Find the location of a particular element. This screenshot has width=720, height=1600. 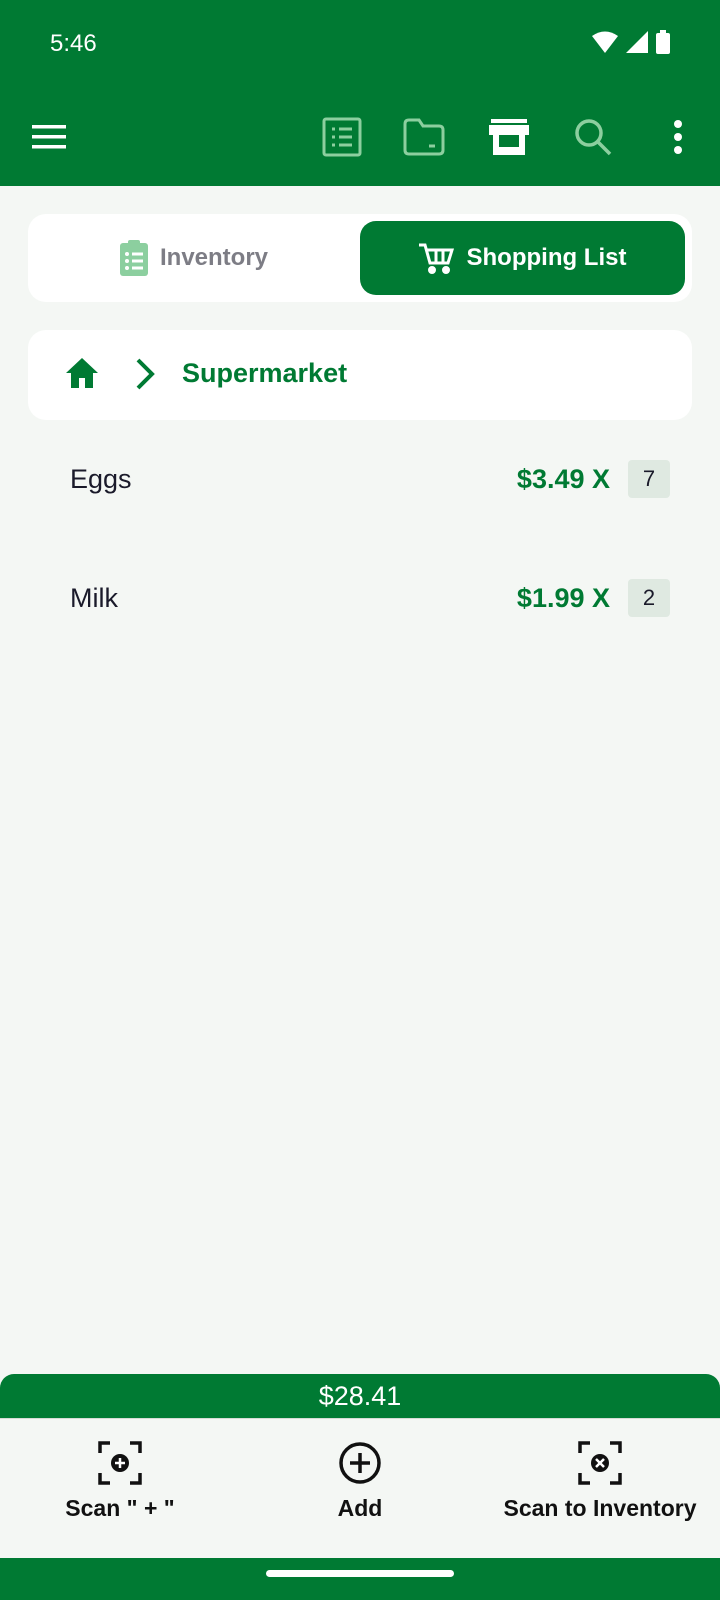

item-name: Milk is located at coordinates (94, 598).